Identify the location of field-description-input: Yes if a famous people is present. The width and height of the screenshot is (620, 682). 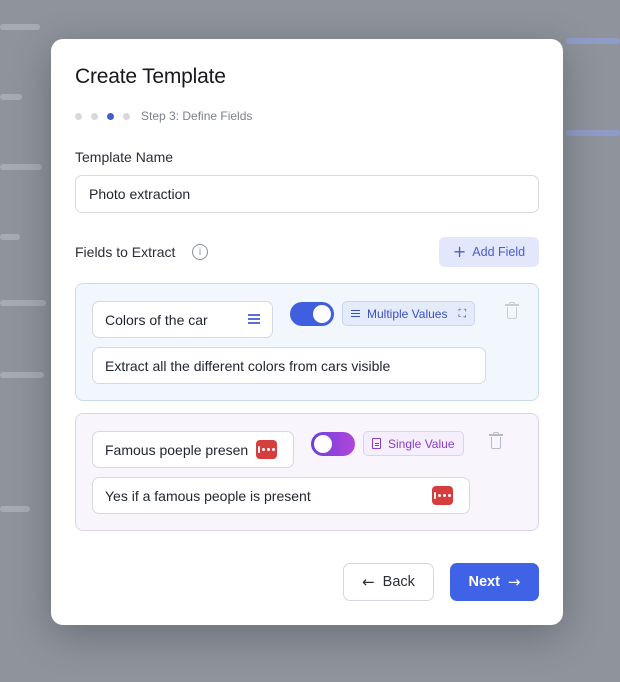
(281, 495).